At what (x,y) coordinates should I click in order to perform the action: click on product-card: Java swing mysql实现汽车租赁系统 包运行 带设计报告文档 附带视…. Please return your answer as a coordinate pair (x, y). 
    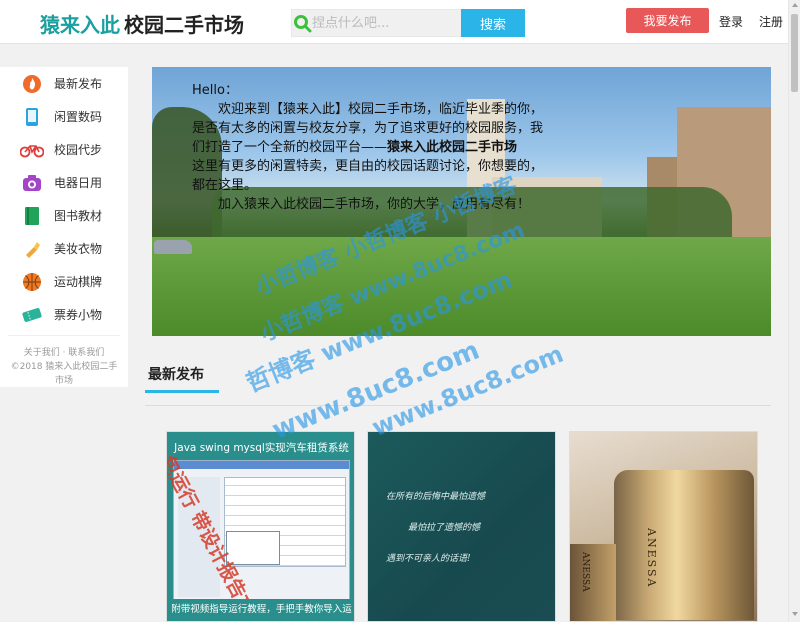
    Looking at the image, I should click on (260, 526).